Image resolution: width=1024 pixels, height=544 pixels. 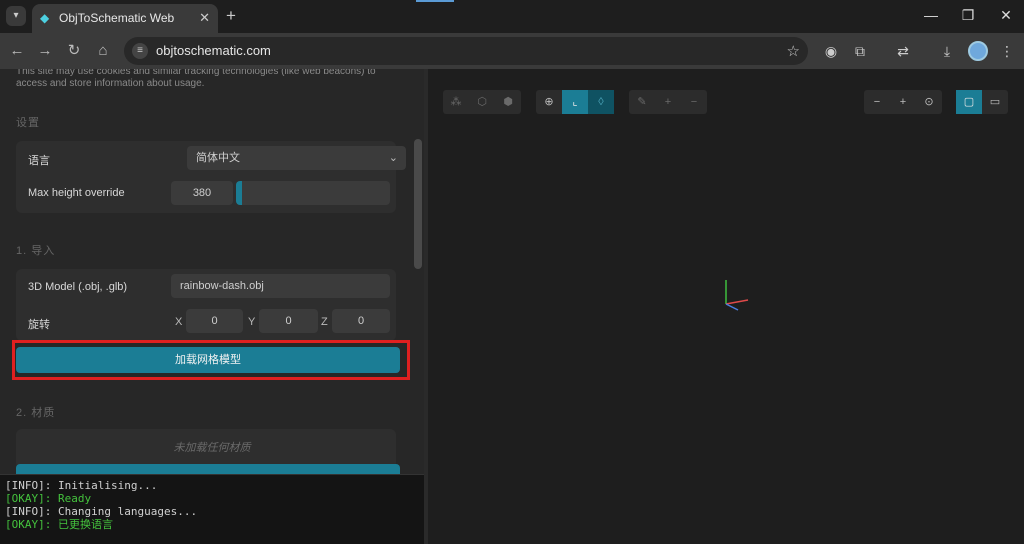 What do you see at coordinates (393, 158) in the screenshot?
I see `chevron-down-icon: ⌄` at bounding box center [393, 158].